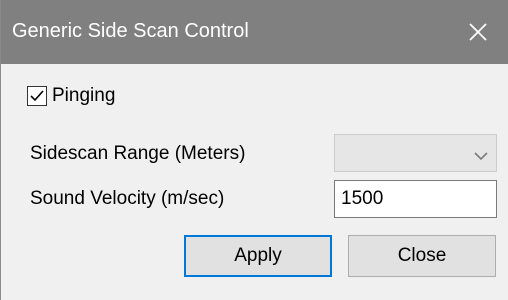 Image resolution: width=508 pixels, height=300 pixels. What do you see at coordinates (415, 153) in the screenshot?
I see `sidescan-range-select` at bounding box center [415, 153].